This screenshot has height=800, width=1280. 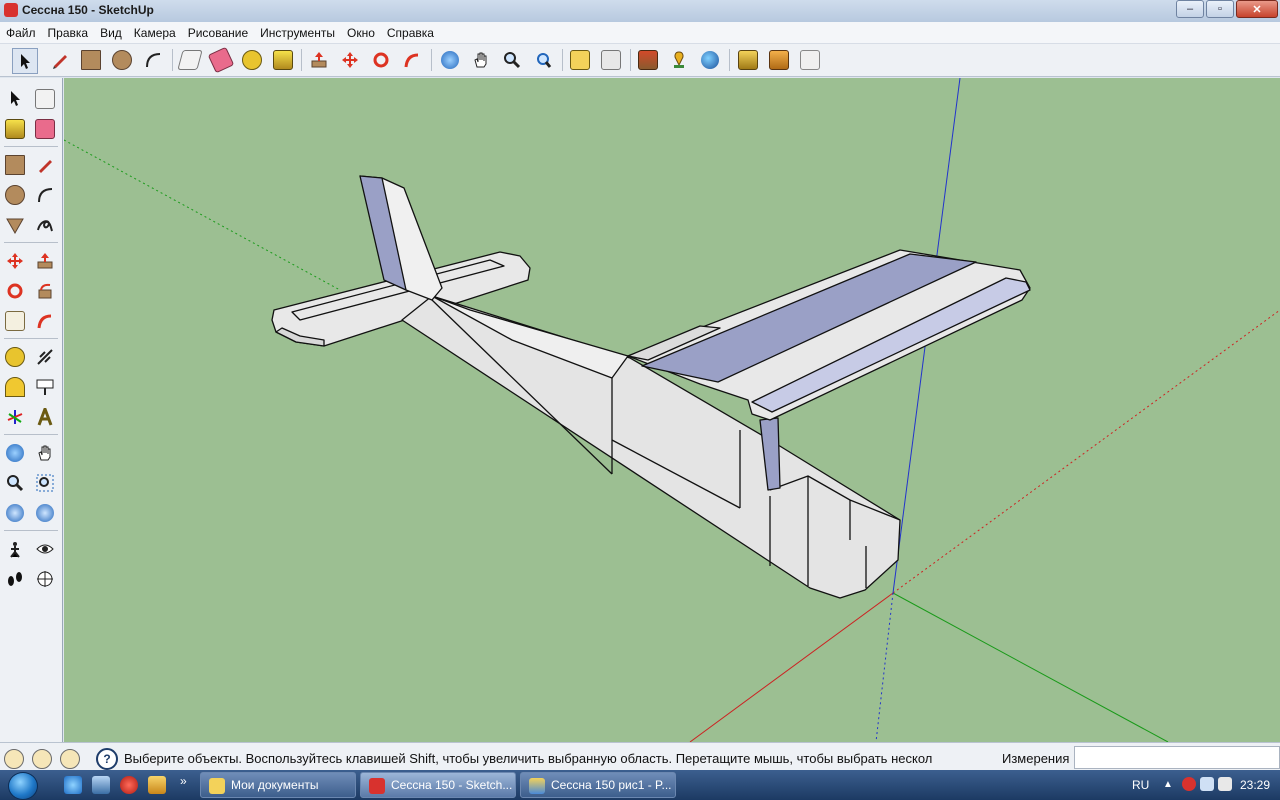 I want to click on pan-tool-button, so click(x=481, y=60).